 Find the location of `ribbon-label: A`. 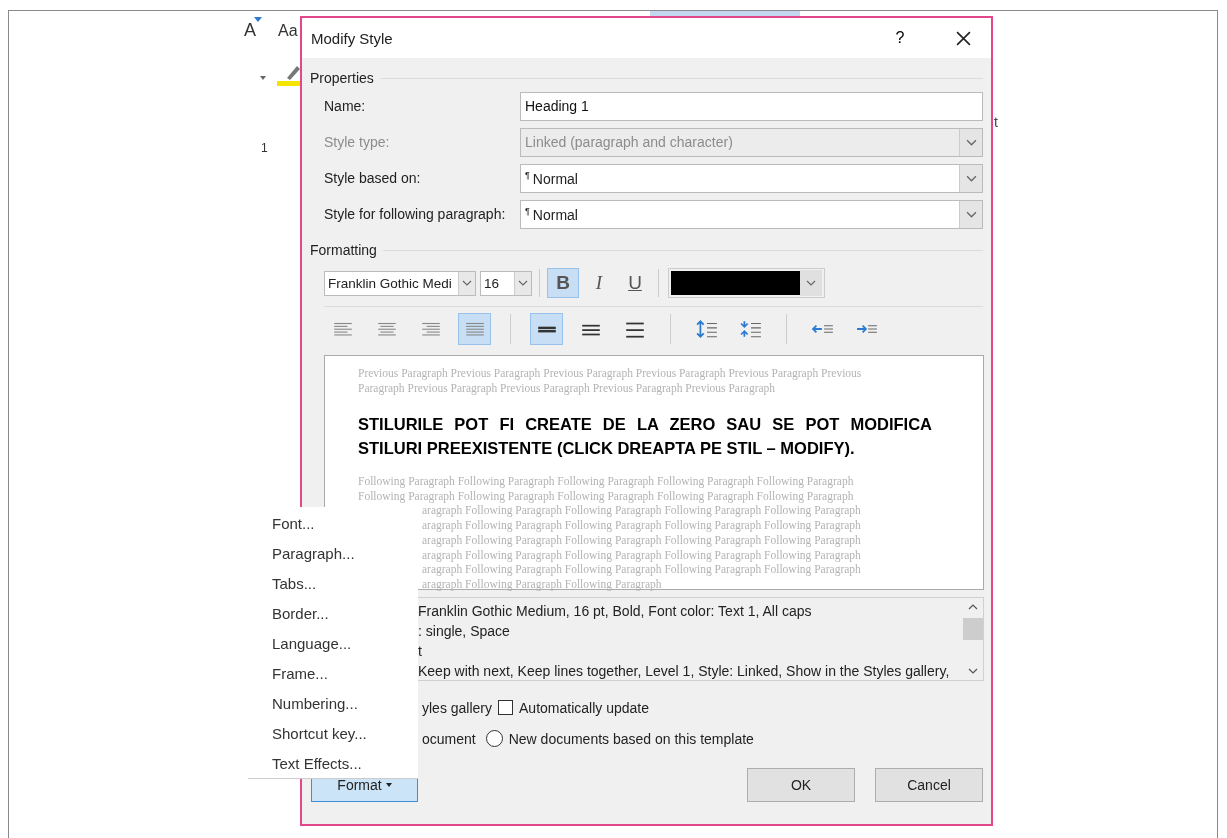

ribbon-label: A is located at coordinates (250, 30).